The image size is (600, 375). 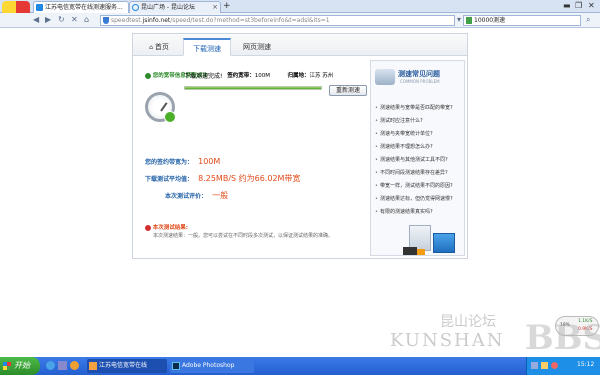 What do you see at coordinates (567, 6) in the screenshot?
I see `minimize-button: ▬` at bounding box center [567, 6].